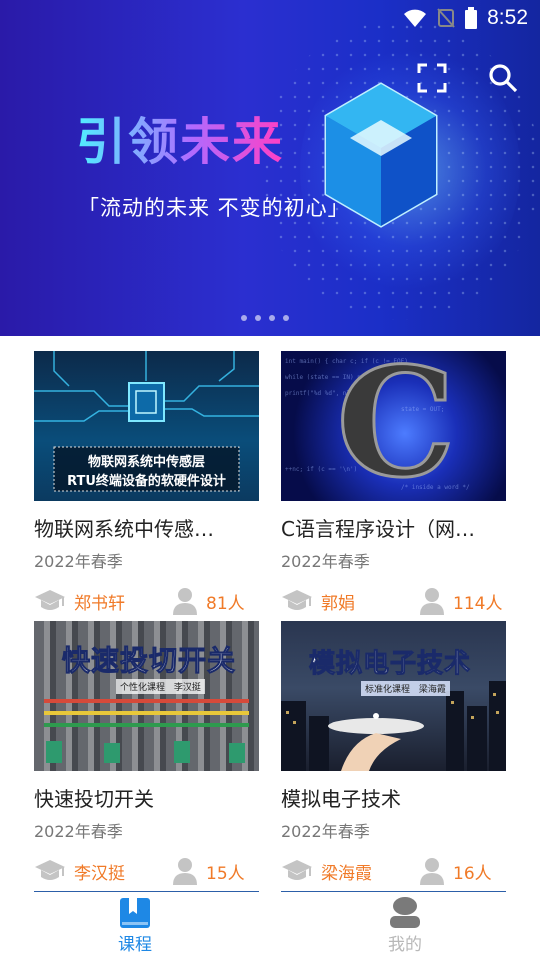 The height and width of the screenshot is (960, 540). Describe the element at coordinates (471, 18) in the screenshot. I see `battery-icon` at that location.